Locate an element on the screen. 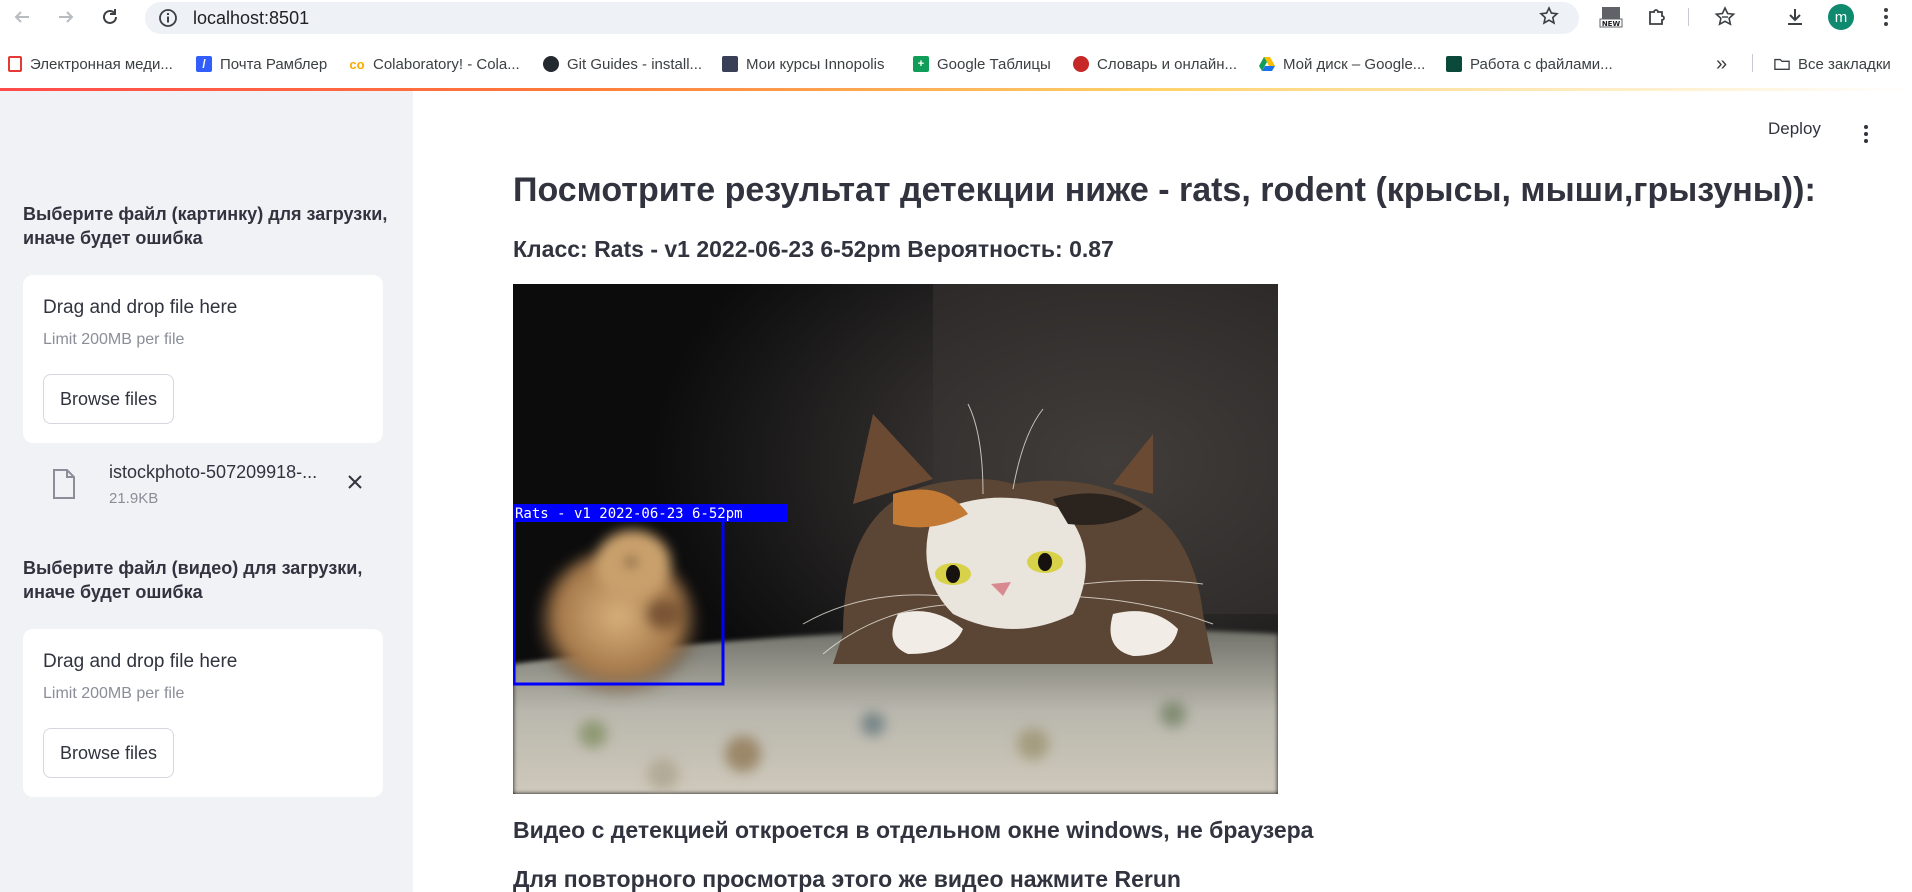 The height and width of the screenshot is (892, 1912). arrow-left-icon is located at coordinates (21, 17).